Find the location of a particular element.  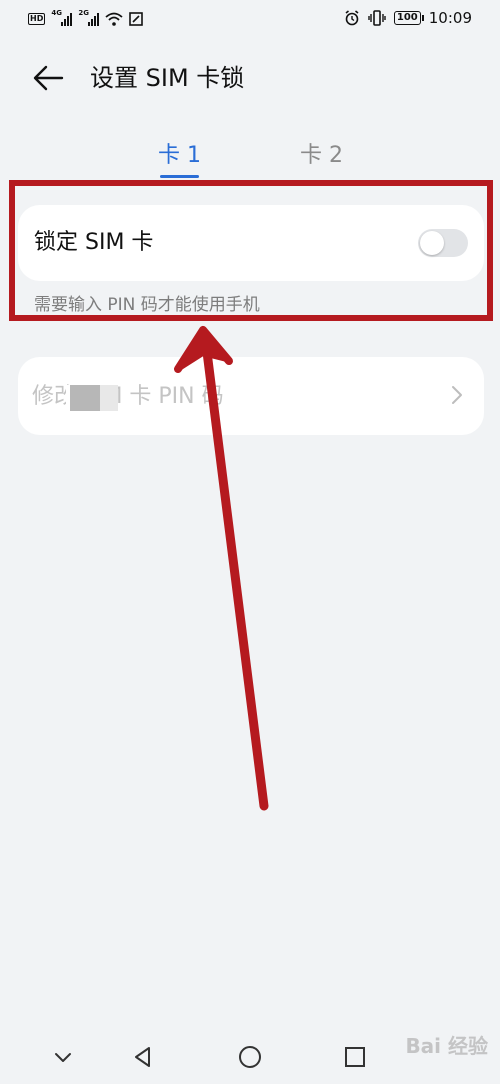

battery-icon: 100 is located at coordinates (408, 18).